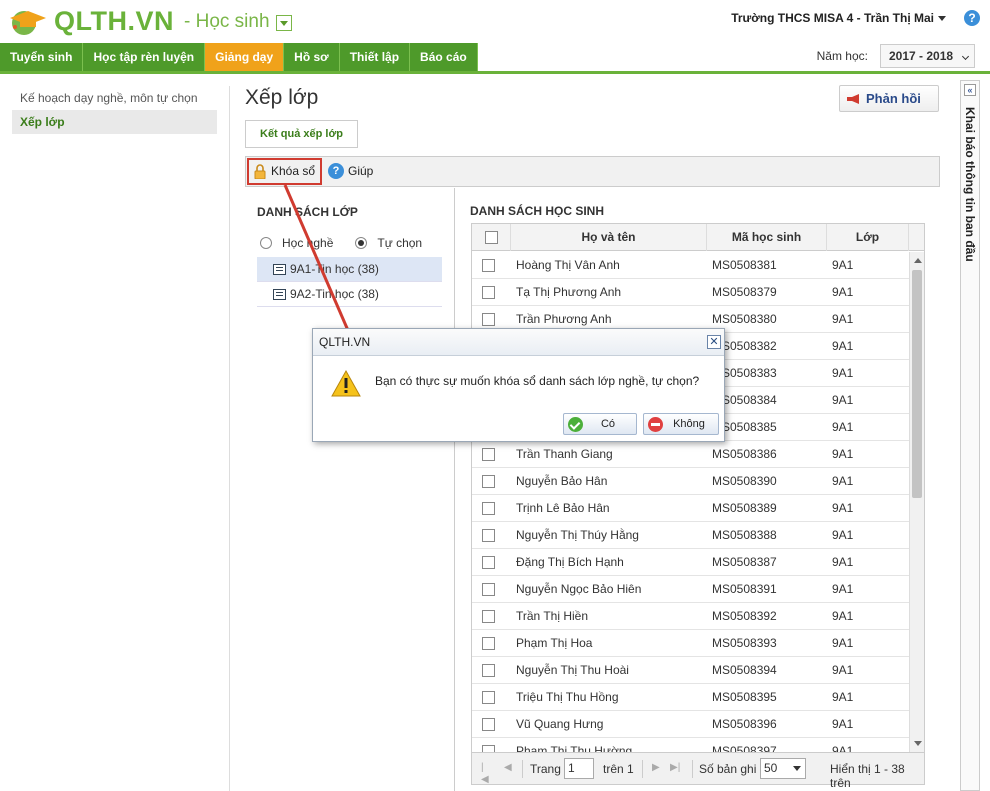  What do you see at coordinates (361, 243) in the screenshot?
I see `radio-tu-chon` at bounding box center [361, 243].